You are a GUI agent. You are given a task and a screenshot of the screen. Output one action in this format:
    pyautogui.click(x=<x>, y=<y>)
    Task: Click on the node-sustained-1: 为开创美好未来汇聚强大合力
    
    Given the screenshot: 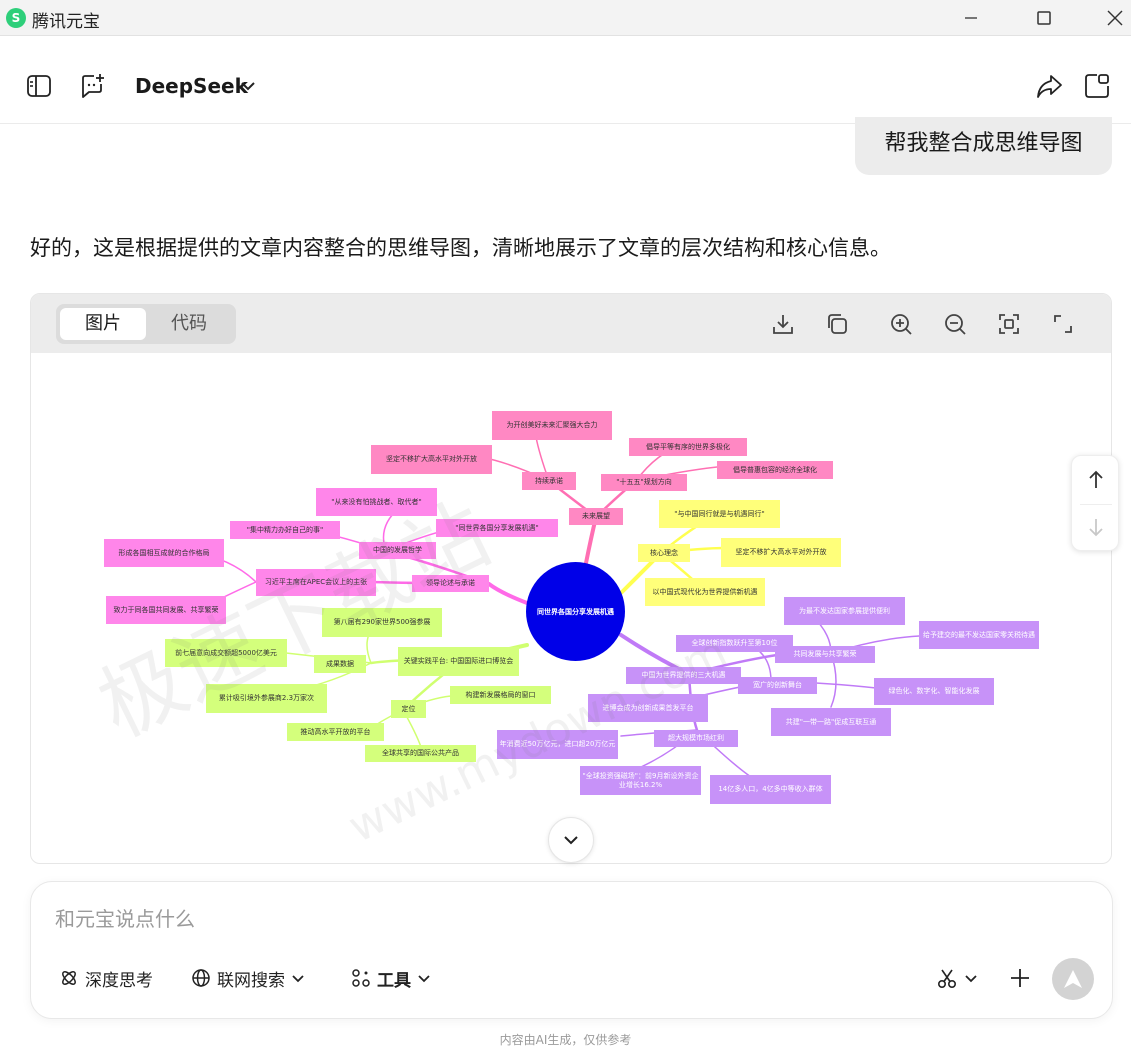 What is the action you would take?
    pyautogui.click(x=552, y=425)
    